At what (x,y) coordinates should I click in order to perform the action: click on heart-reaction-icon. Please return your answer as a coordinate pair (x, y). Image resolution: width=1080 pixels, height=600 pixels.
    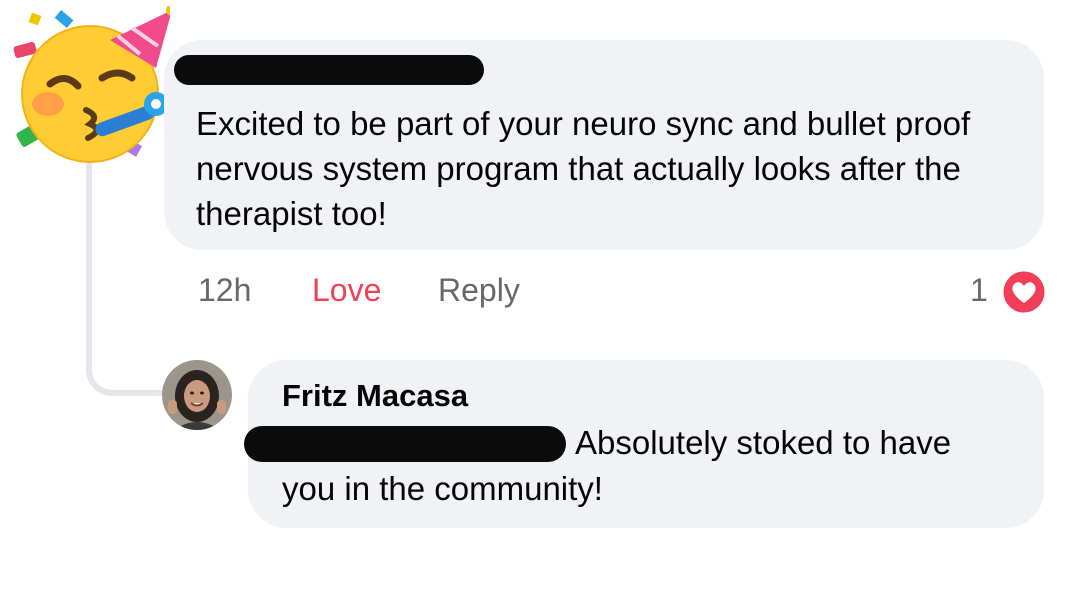
    Looking at the image, I should click on (1024, 292).